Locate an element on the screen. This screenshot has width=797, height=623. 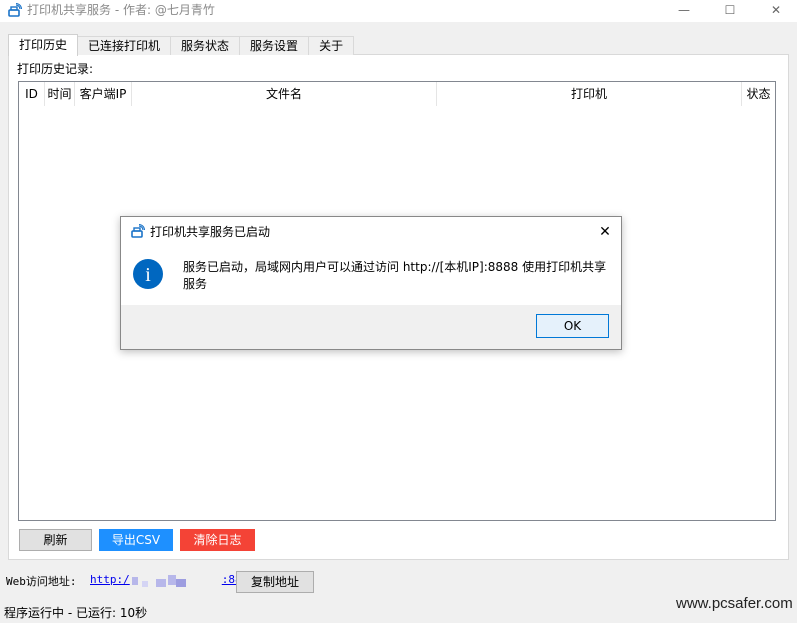
clear-log-button: 清除日志 is located at coordinates (217, 540).